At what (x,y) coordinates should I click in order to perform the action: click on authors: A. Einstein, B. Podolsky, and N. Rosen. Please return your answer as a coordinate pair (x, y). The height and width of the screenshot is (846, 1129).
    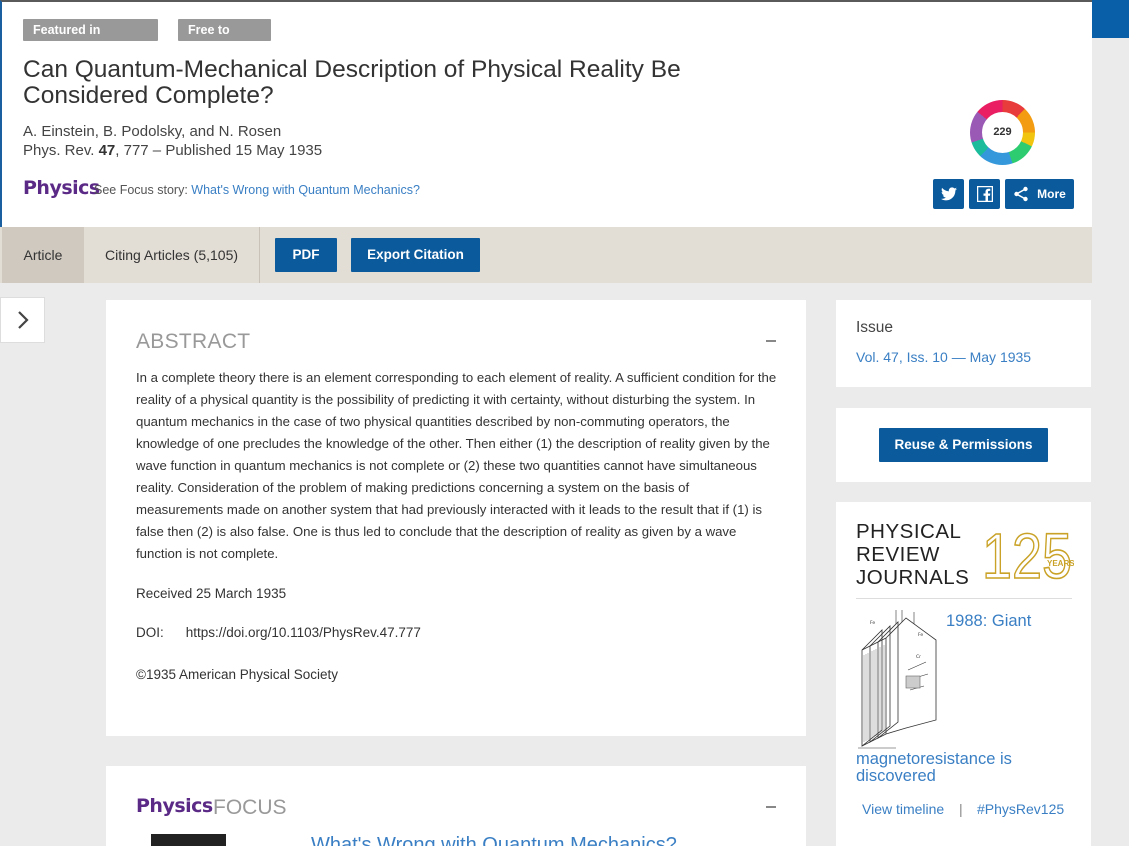
    Looking at the image, I should click on (152, 131).